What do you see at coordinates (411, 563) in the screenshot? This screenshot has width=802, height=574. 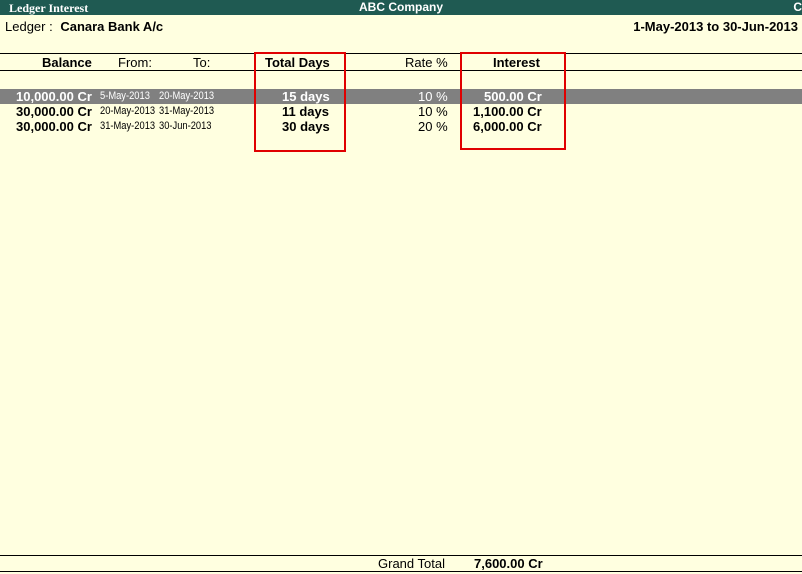 I see `grand-total-label: Grand Total` at bounding box center [411, 563].